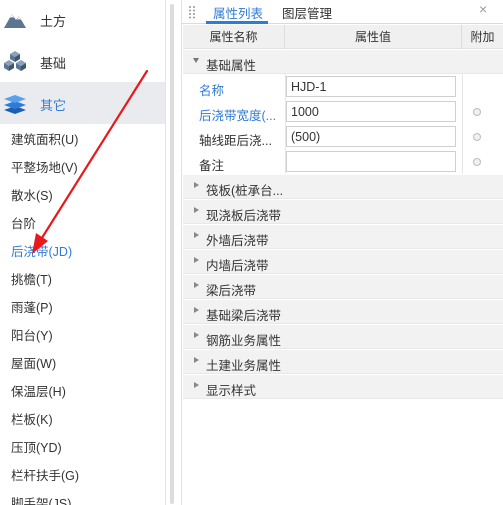 This screenshot has width=503, height=505. I want to click on property-name: 备注, so click(212, 166).